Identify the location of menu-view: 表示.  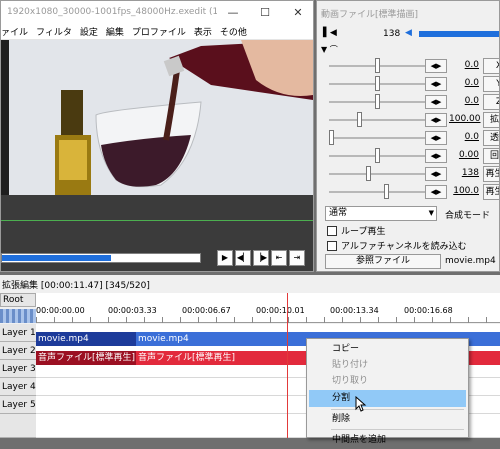
(203, 31).